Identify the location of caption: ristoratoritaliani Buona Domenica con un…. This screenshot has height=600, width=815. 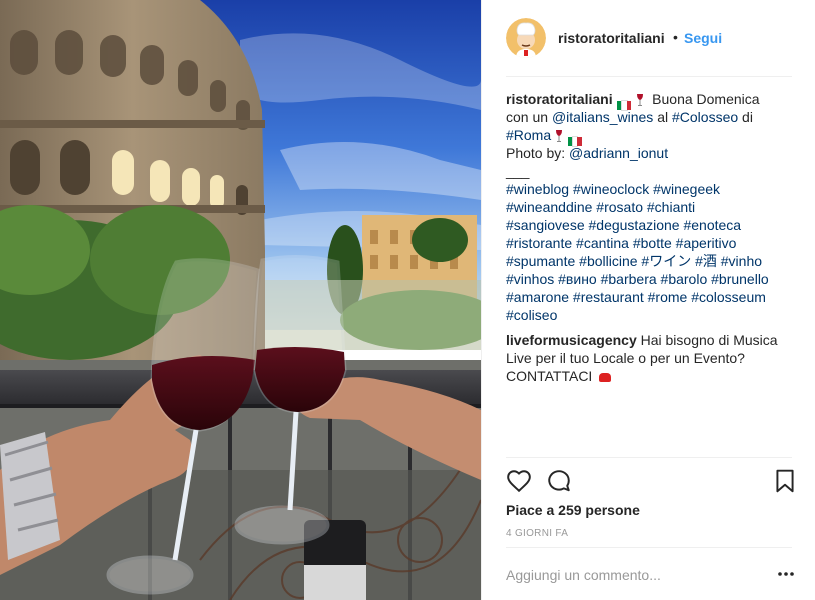
(651, 207).